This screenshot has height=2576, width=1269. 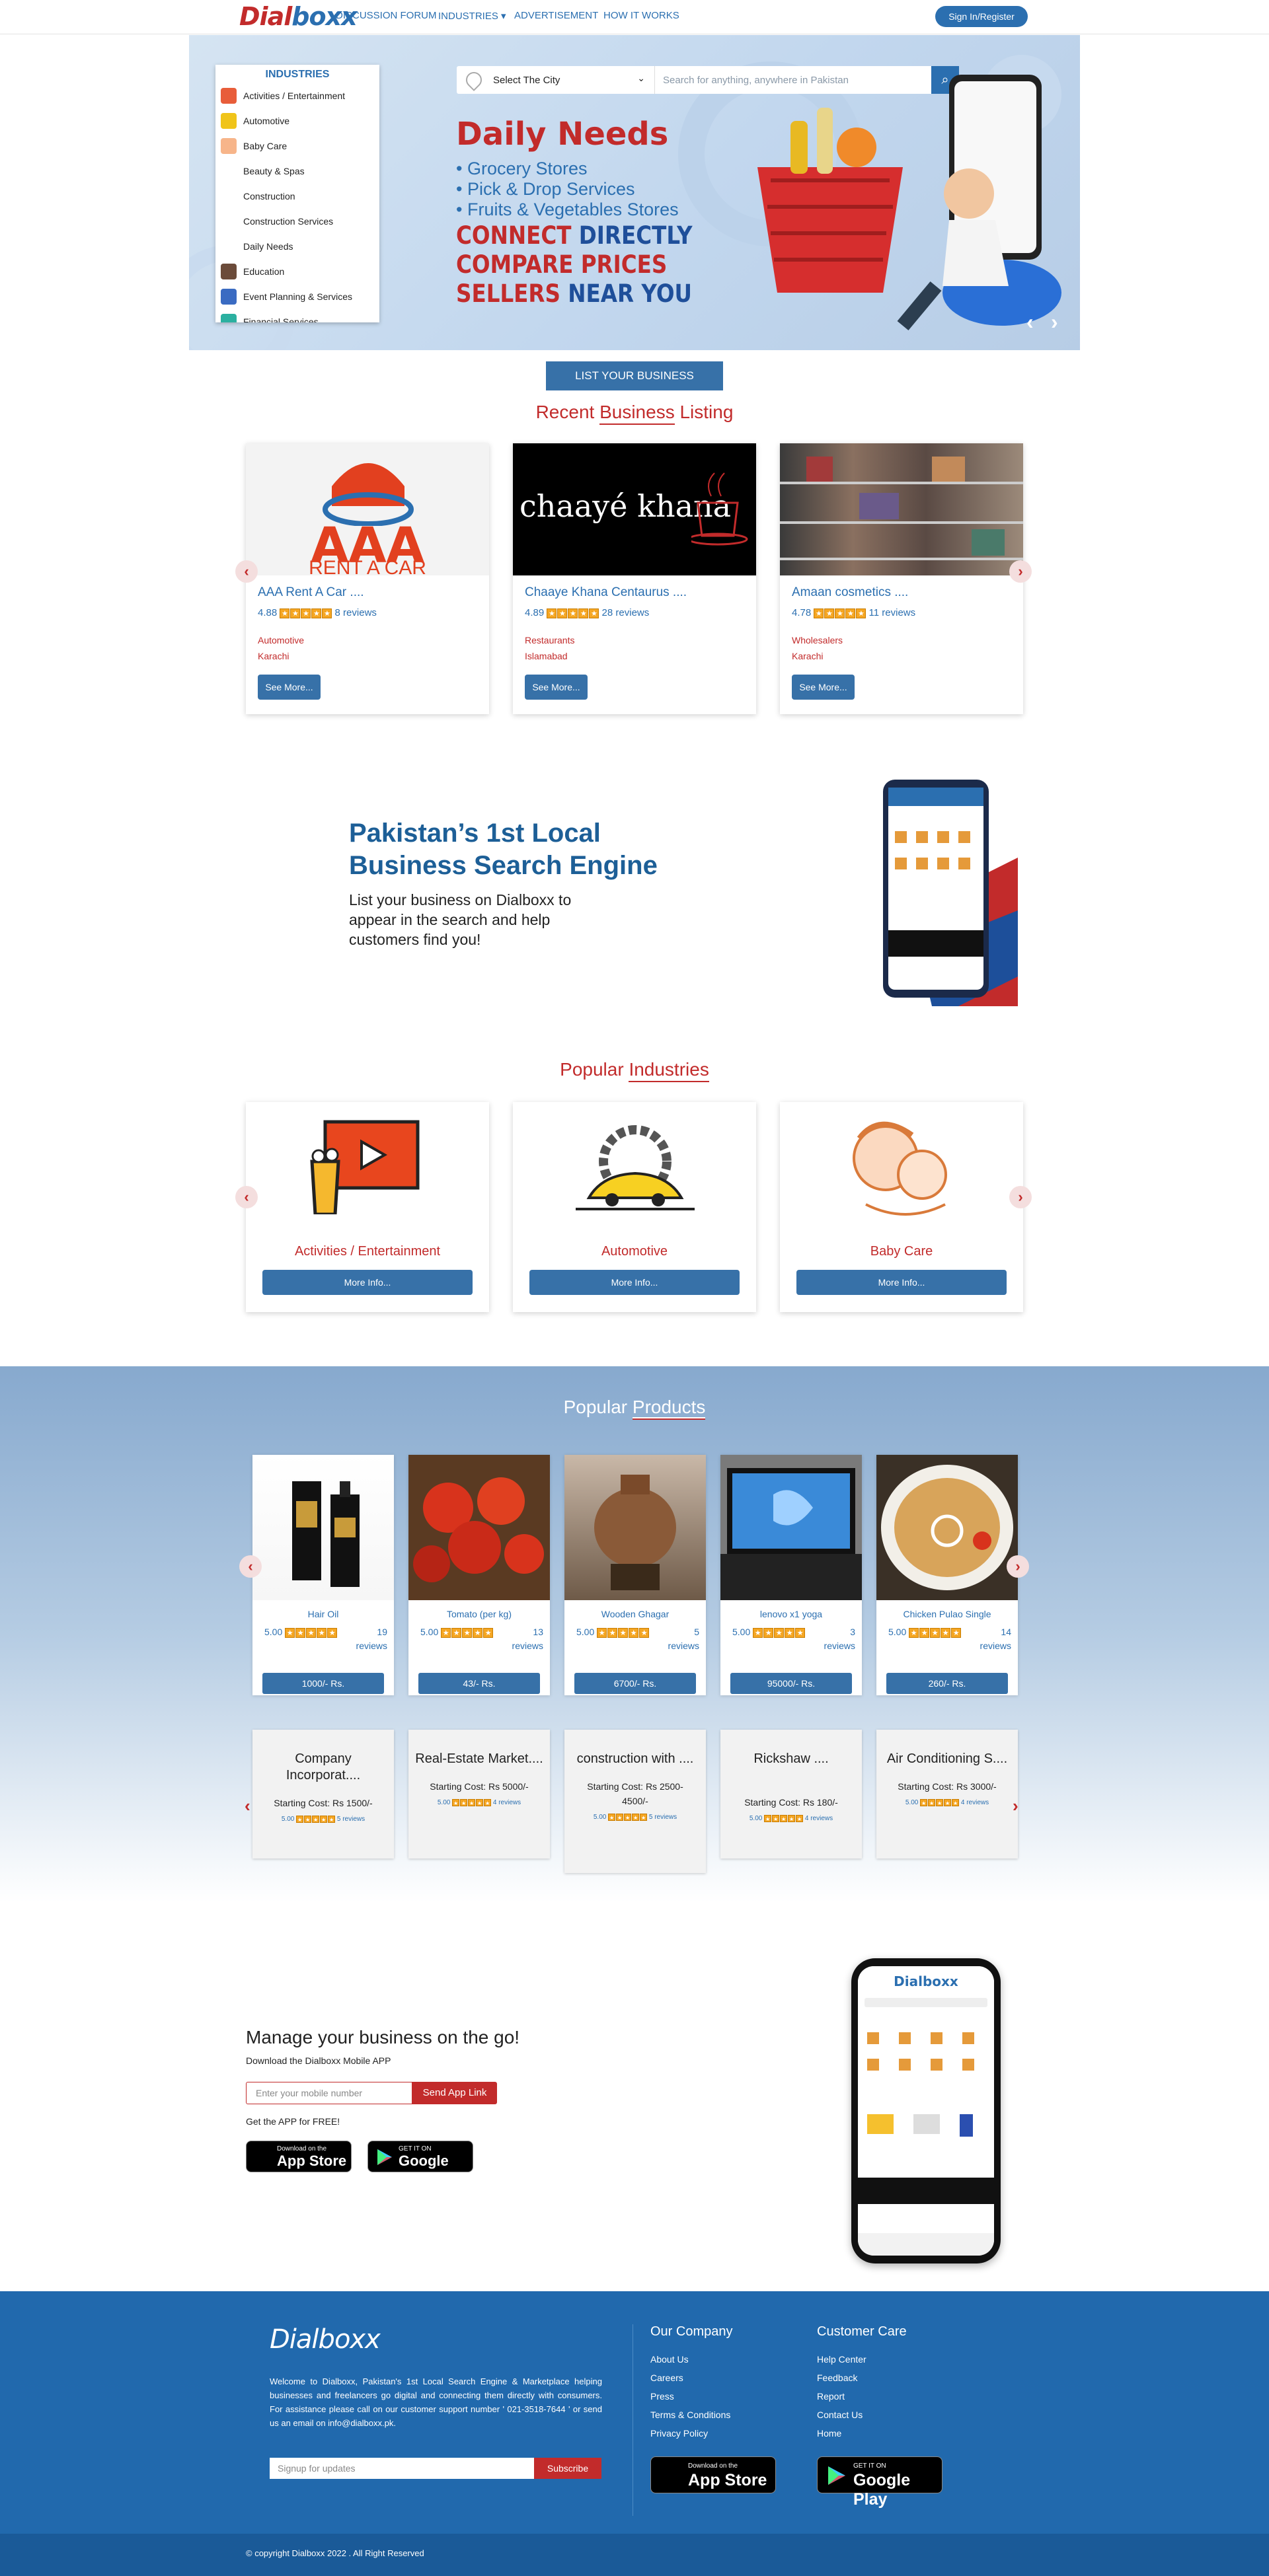 What do you see at coordinates (297, 171) in the screenshot?
I see `industry-item-beauty: Beauty & Spas` at bounding box center [297, 171].